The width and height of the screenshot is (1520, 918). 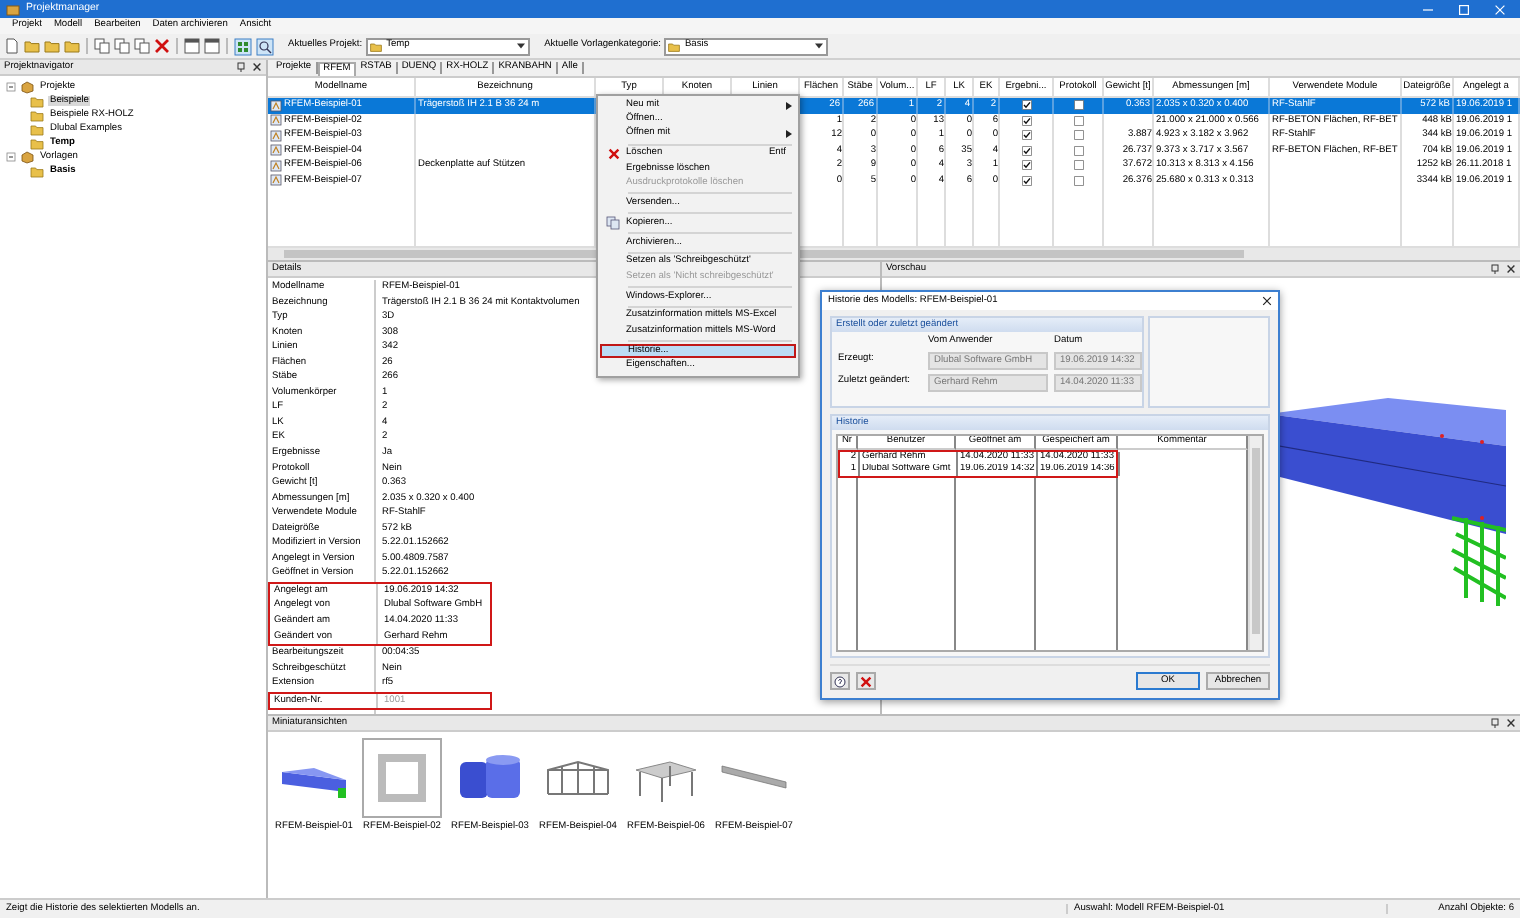 I want to click on help-button, so click(x=840, y=681).